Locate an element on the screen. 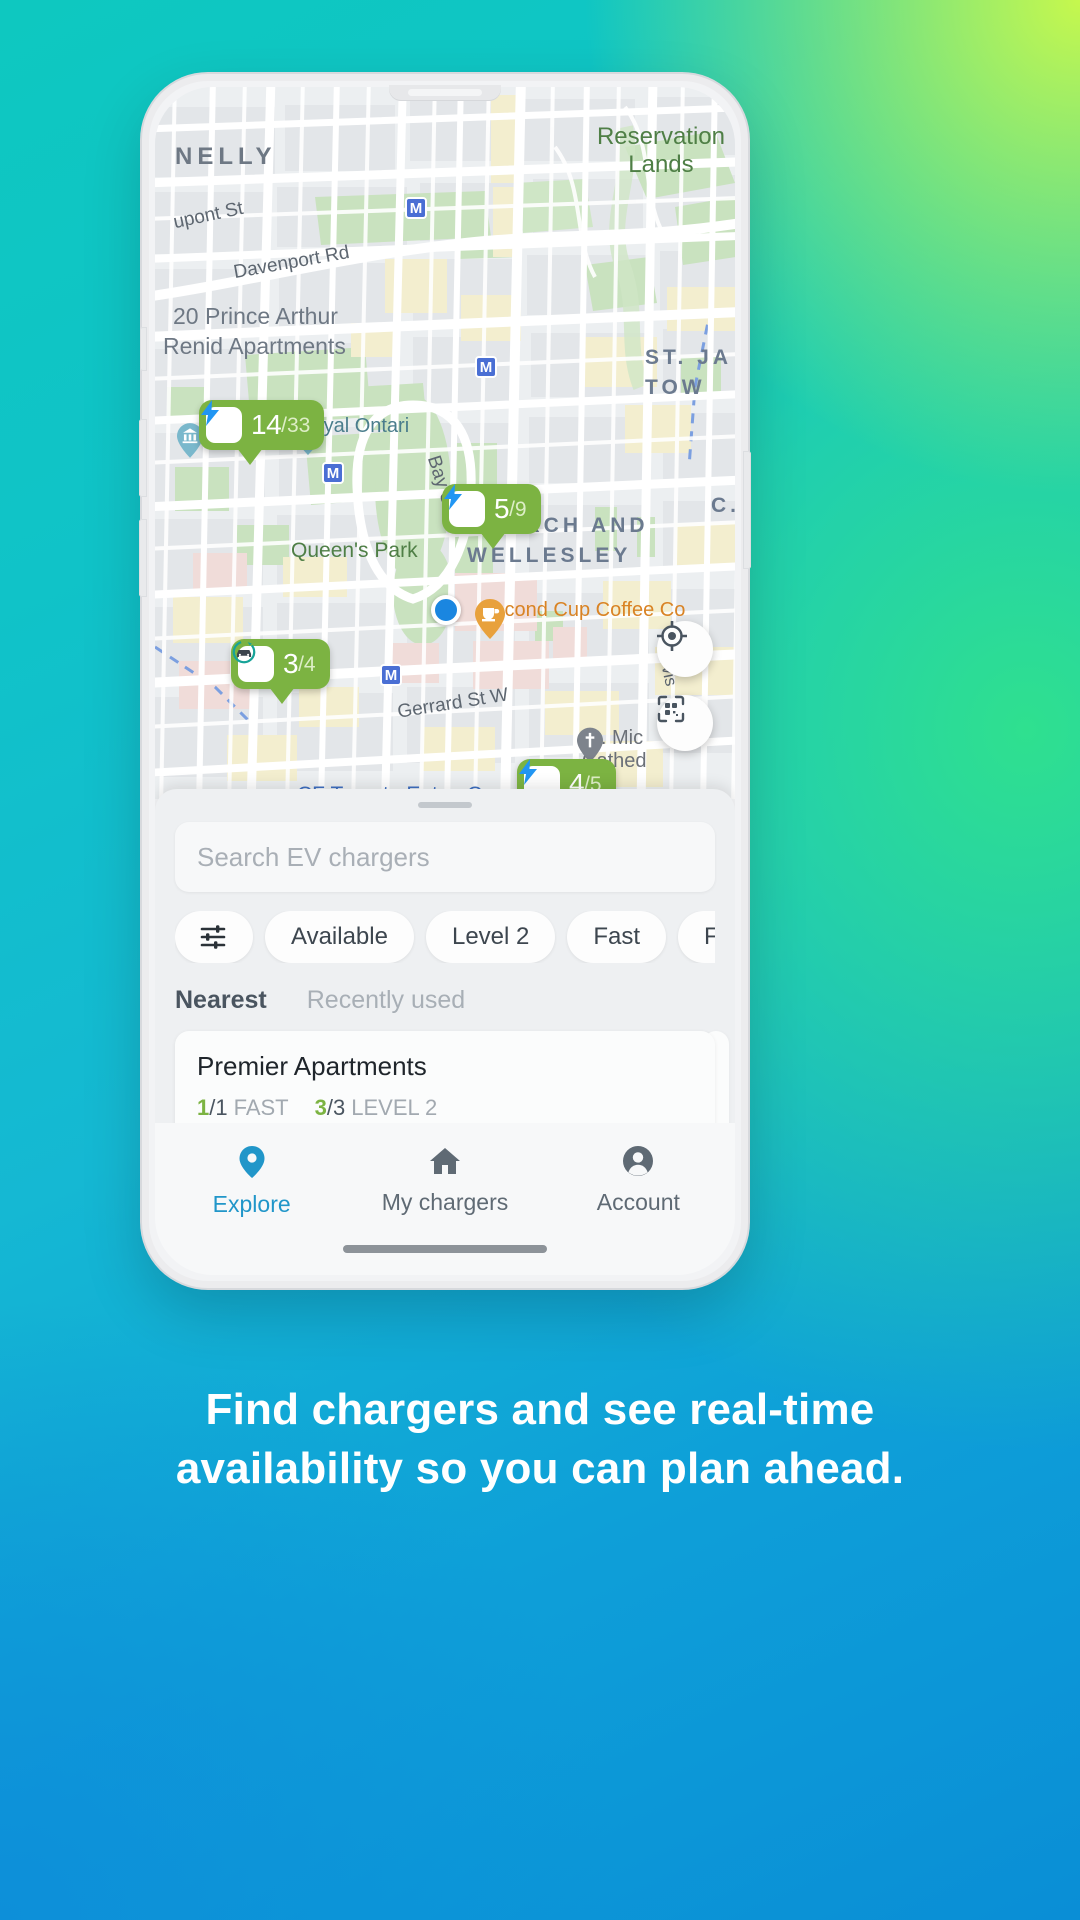 The height and width of the screenshot is (1920, 1080). reservation-lands-line1: Reservation is located at coordinates (660, 136).